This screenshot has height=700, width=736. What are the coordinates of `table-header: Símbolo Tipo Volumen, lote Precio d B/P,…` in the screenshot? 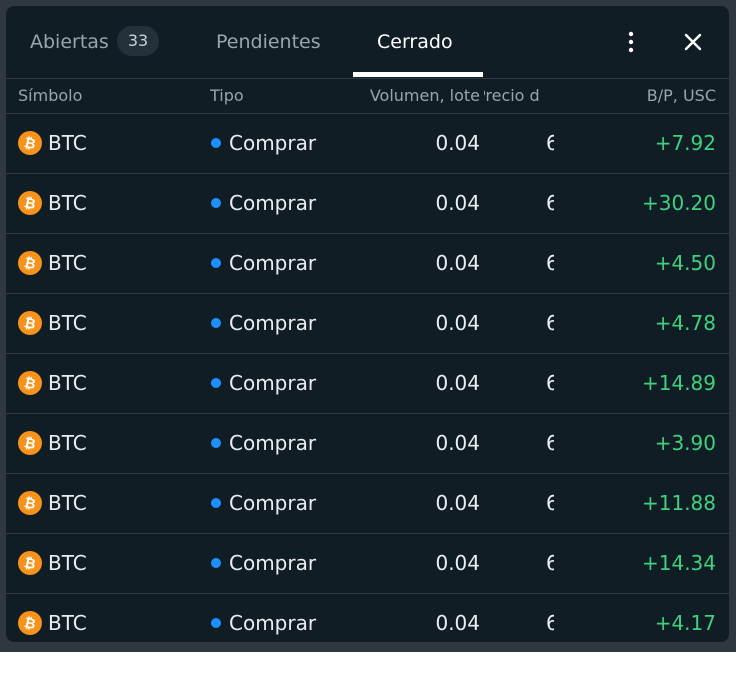 It's located at (367, 96).